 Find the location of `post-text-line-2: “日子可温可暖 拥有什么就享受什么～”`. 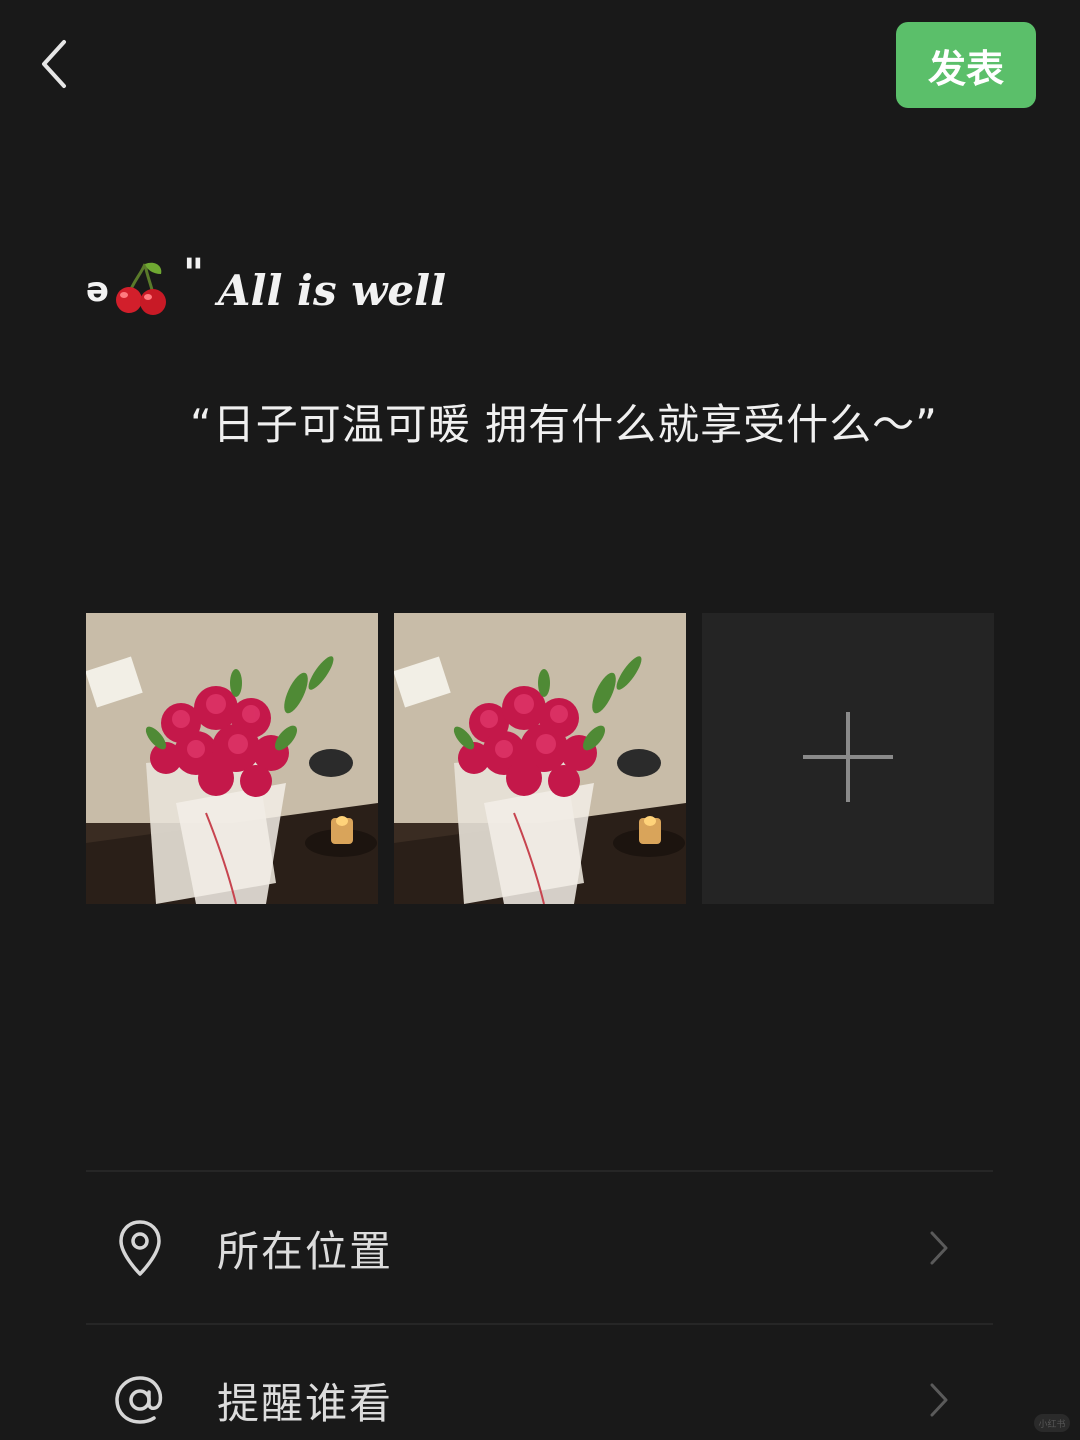

post-text-line-2: “日子可温可暖 拥有什么就享受什么～” is located at coordinates (564, 421).